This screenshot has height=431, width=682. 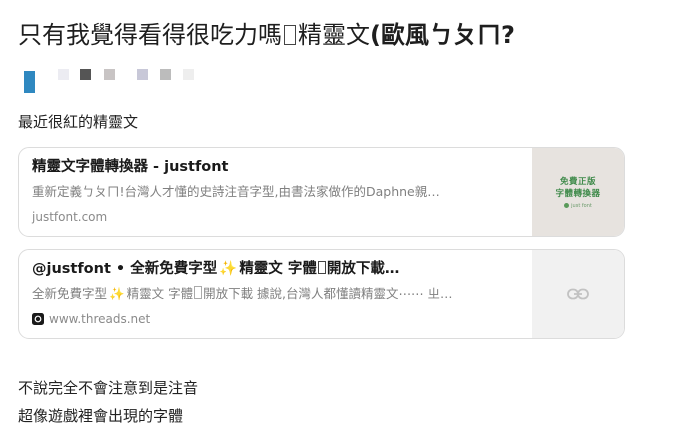 What do you see at coordinates (577, 181) in the screenshot?
I see `thumbnail-text-line: 免費正版` at bounding box center [577, 181].